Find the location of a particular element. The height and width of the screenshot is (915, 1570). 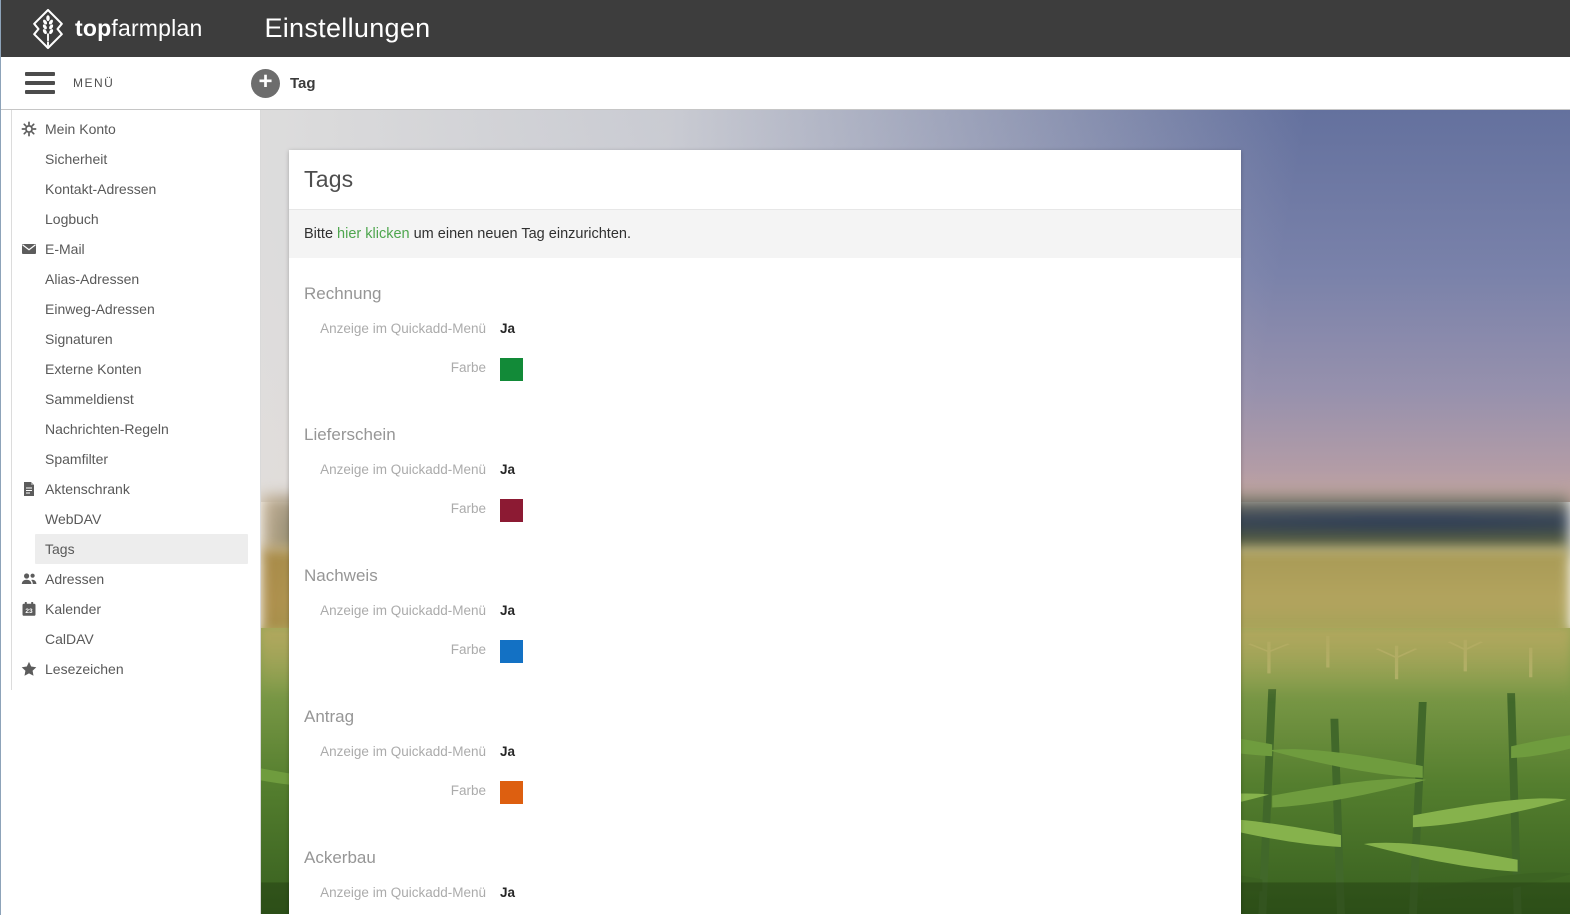

toolbar: MENÜ + Tag is located at coordinates (785, 83).